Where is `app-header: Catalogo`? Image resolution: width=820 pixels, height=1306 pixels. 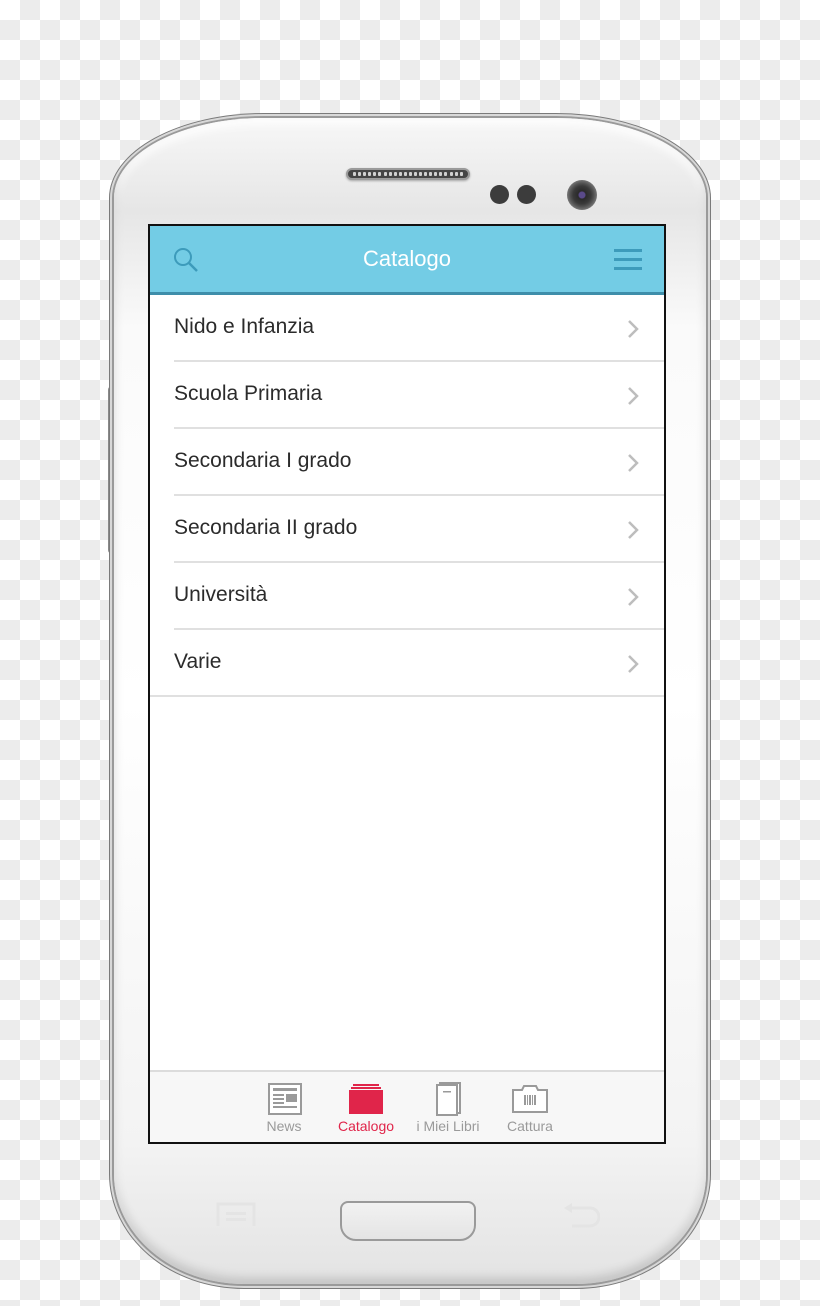 app-header: Catalogo is located at coordinates (407, 260).